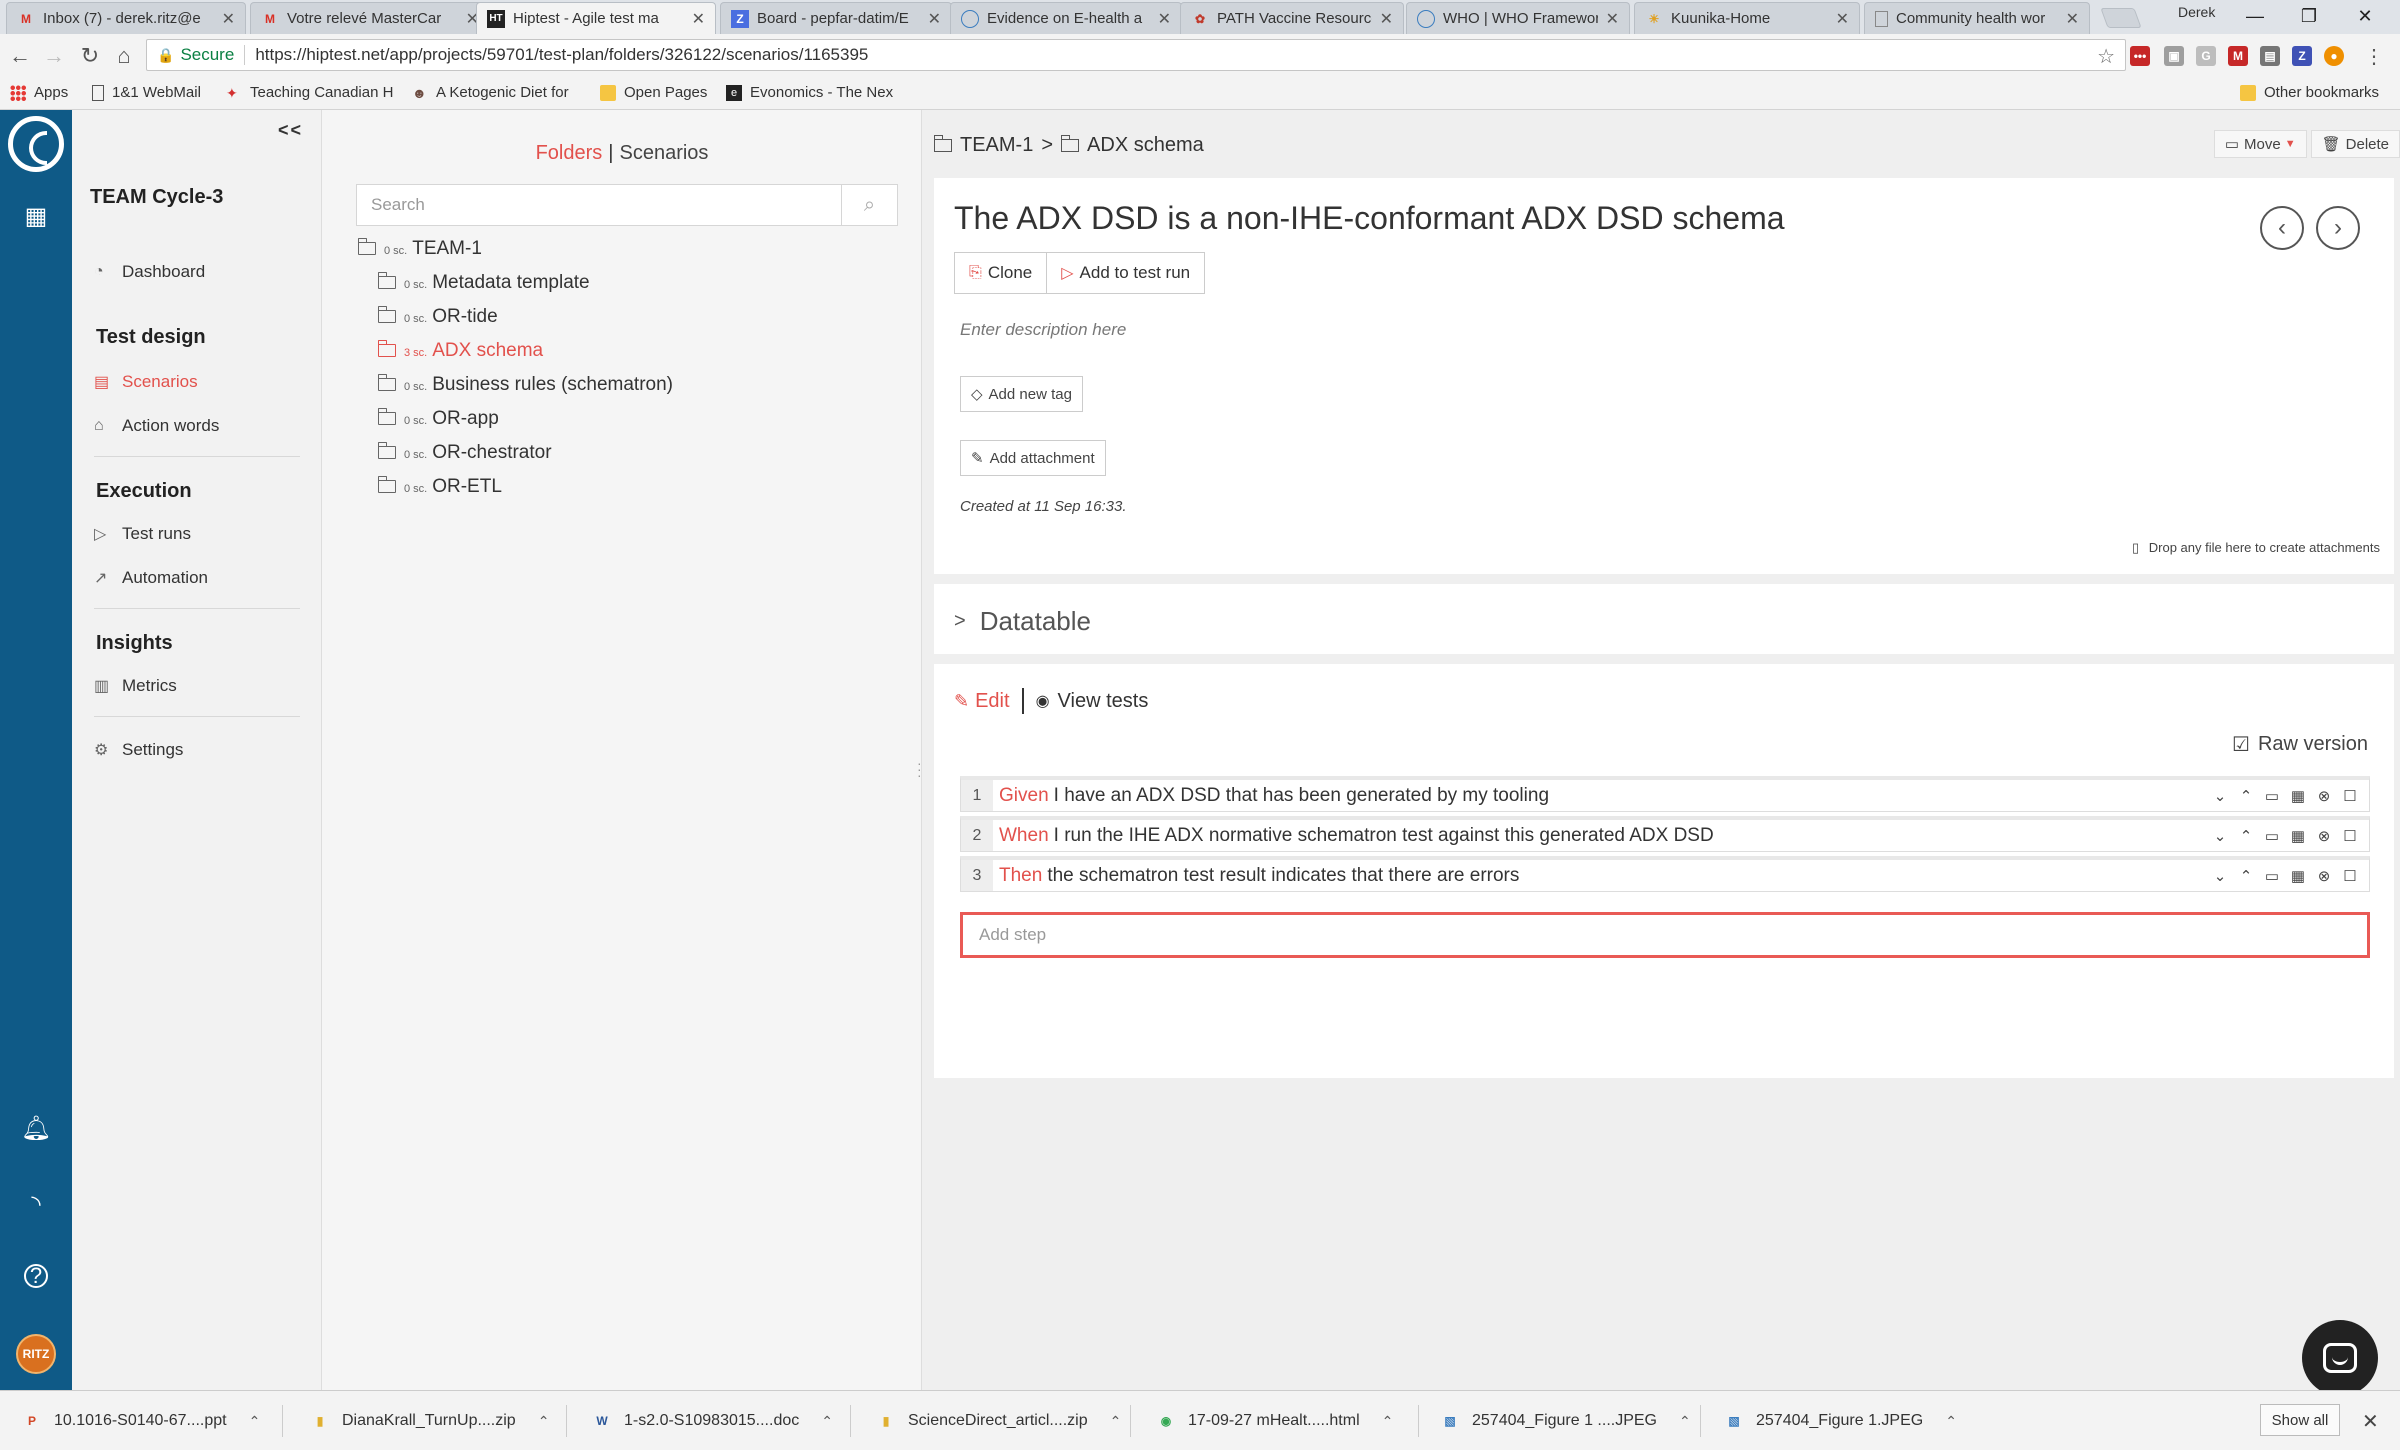 This screenshot has height=1450, width=2400. Describe the element at coordinates (2121, 18) in the screenshot. I see `new-tab-button` at that location.